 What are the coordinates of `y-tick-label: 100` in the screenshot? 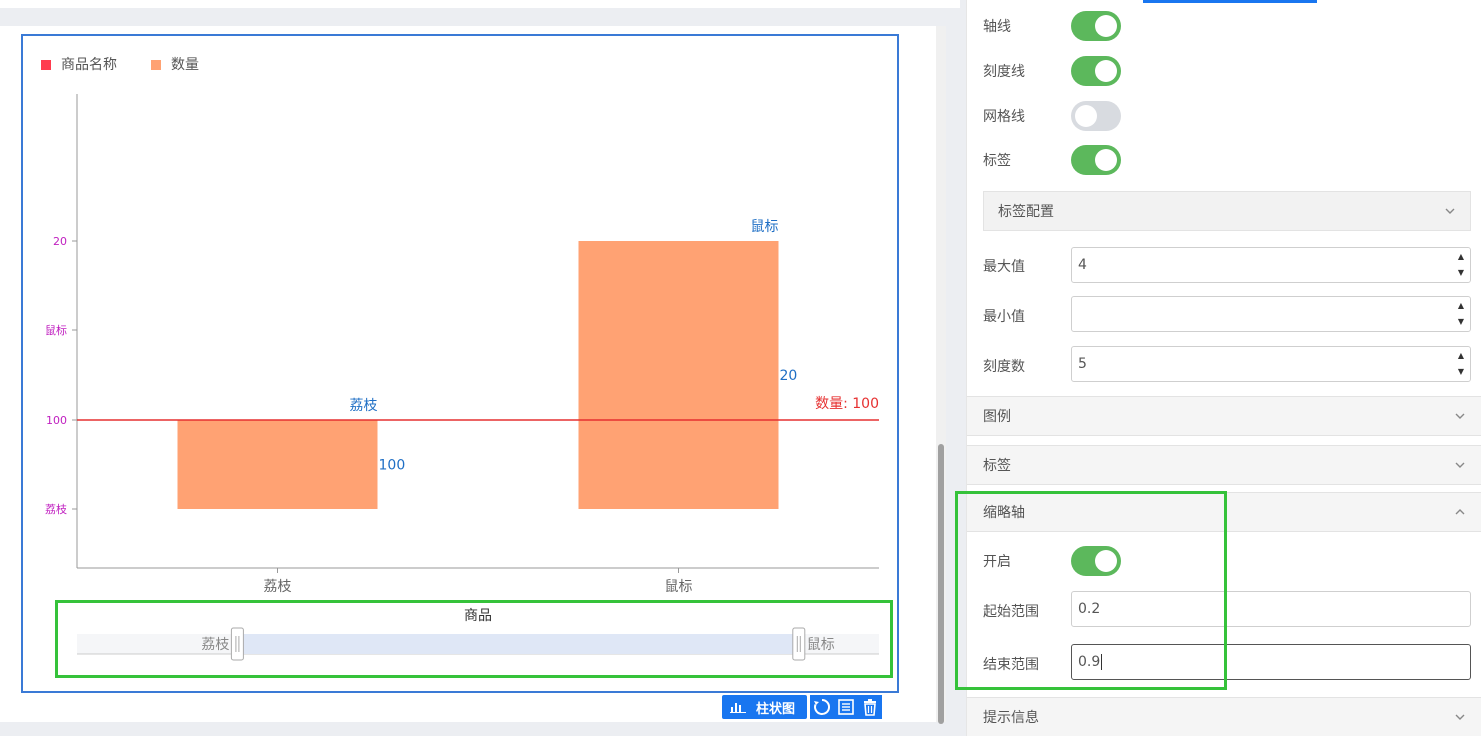 It's located at (56, 420).